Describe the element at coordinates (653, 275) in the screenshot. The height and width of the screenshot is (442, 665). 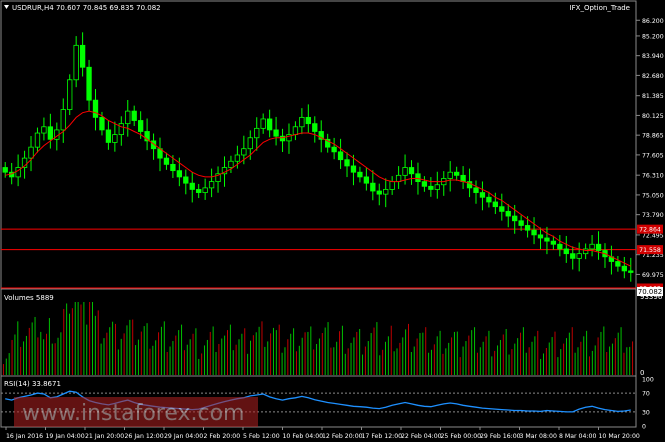
I see `price-tick-label: 69.975` at that location.